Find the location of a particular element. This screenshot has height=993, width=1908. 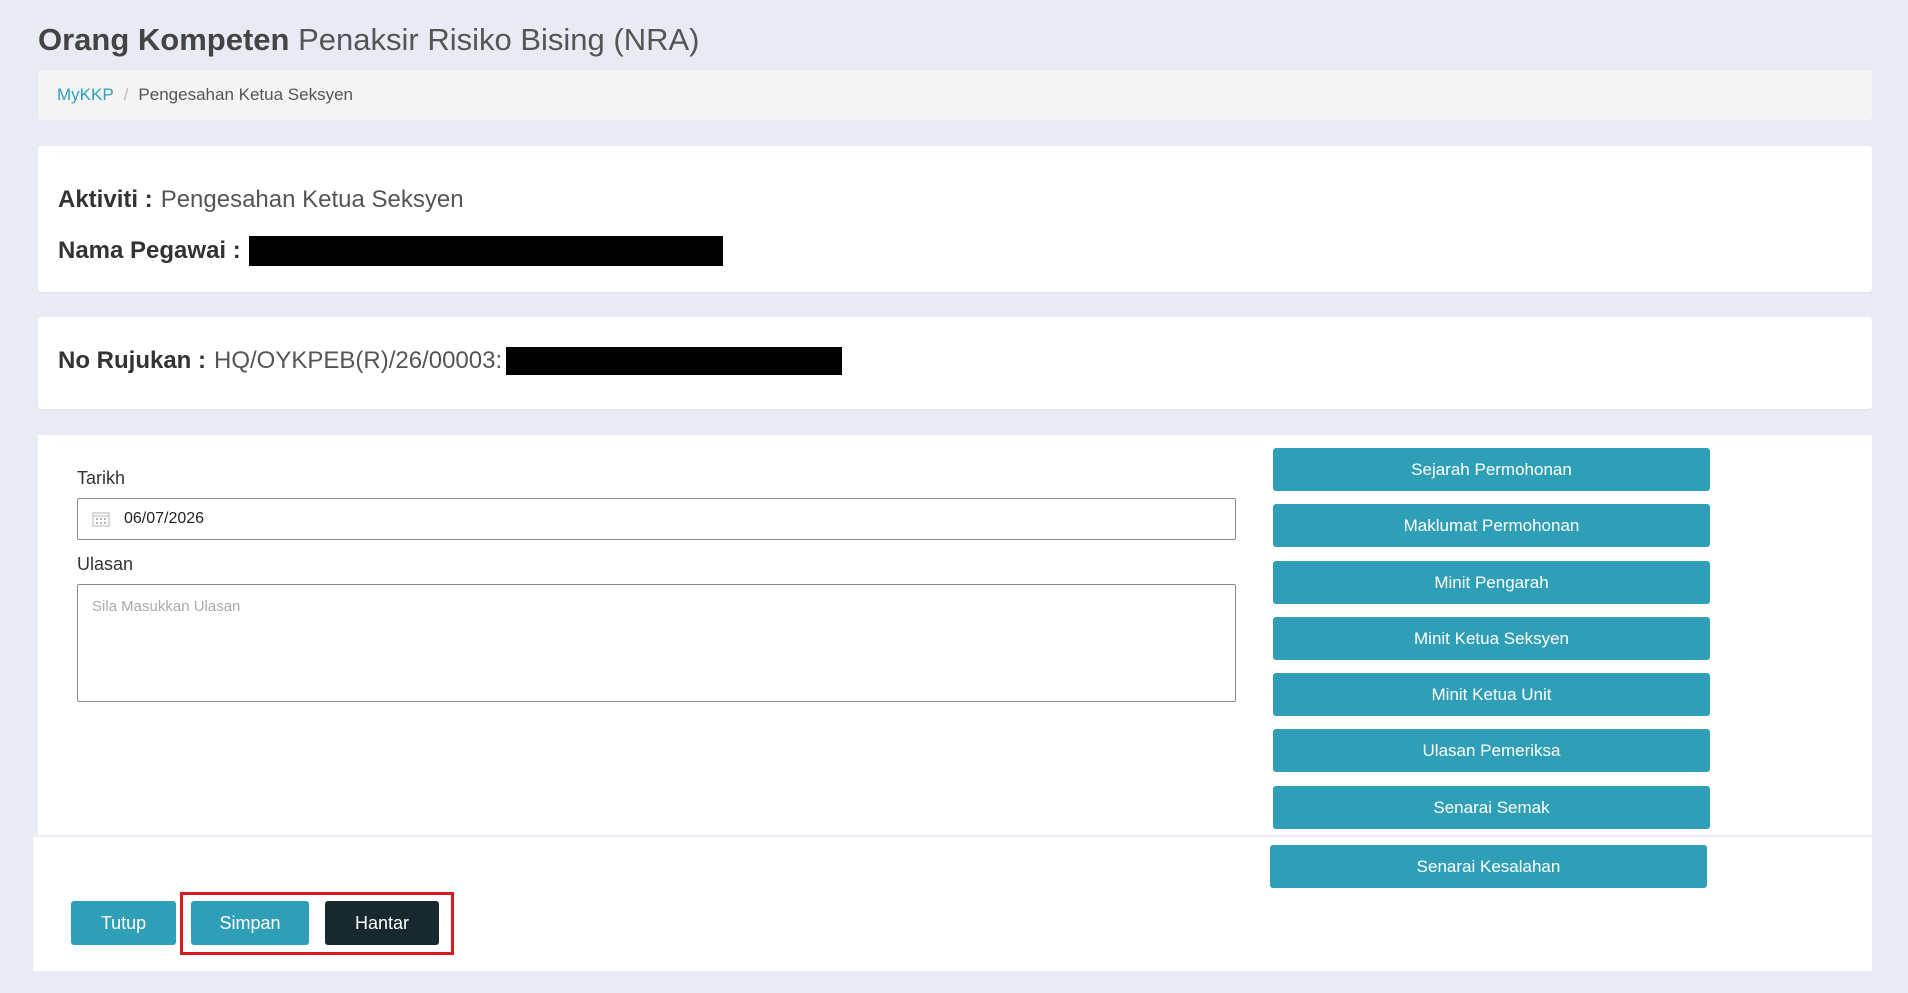

application-info-button: Maklumat Permohonan is located at coordinates (1491, 525).